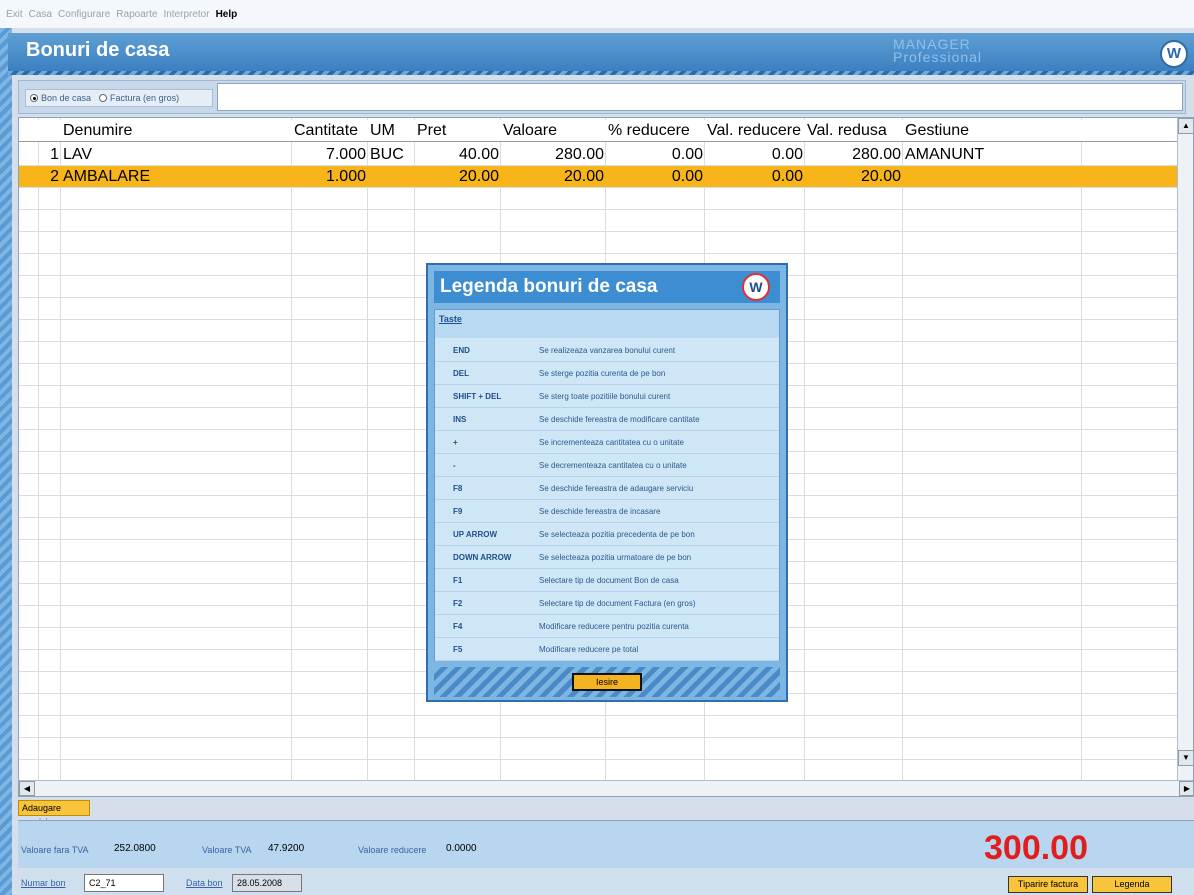 The height and width of the screenshot is (895, 1194). I want to click on radio-factura-label: Factura (en gros), so click(145, 98).